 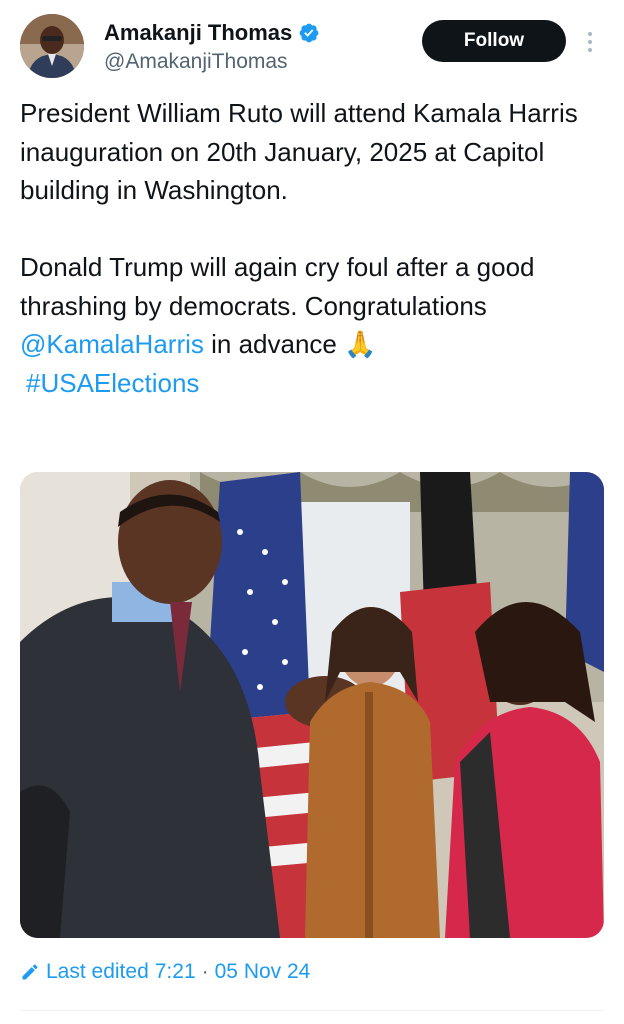 I want to click on edited-date: 05 Nov 24, so click(x=262, y=971).